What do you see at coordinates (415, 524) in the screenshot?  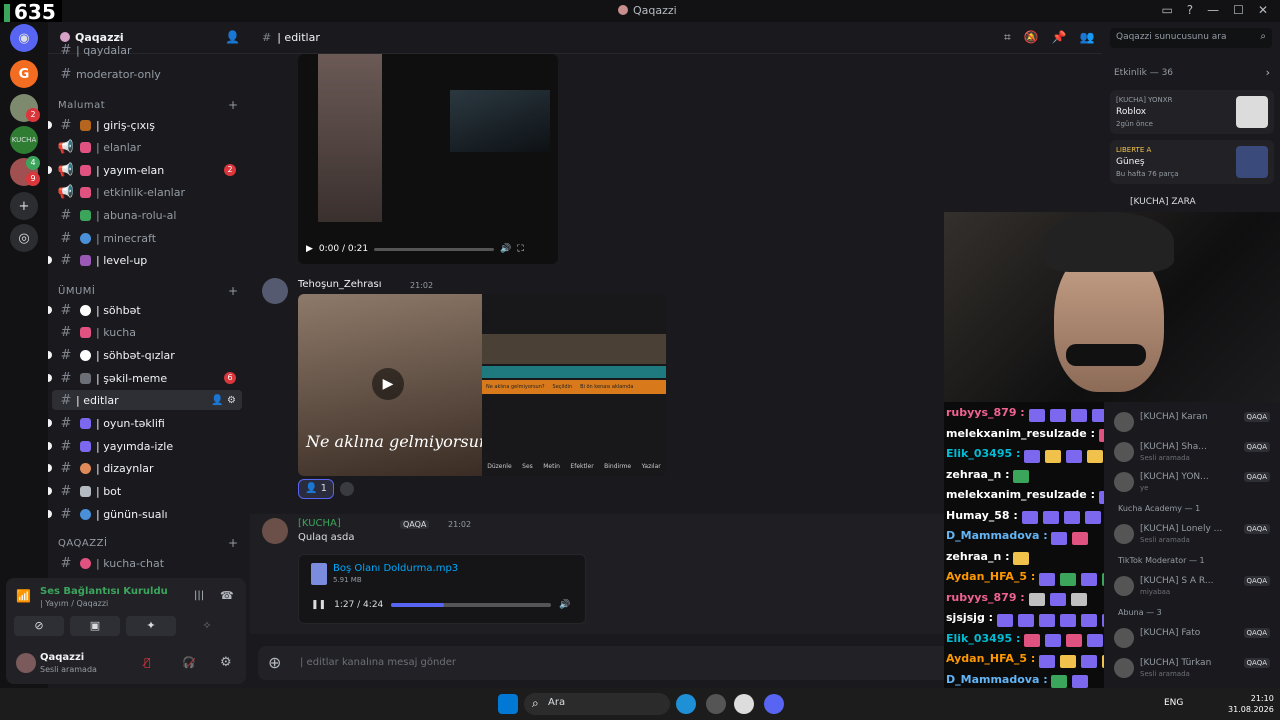 I see `role-tag: QAQA` at bounding box center [415, 524].